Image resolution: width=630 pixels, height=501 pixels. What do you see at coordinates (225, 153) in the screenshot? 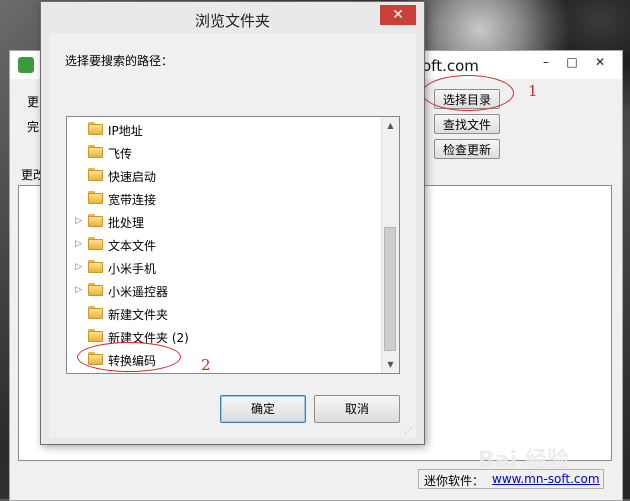
I see `folder-item: 飞传` at bounding box center [225, 153].